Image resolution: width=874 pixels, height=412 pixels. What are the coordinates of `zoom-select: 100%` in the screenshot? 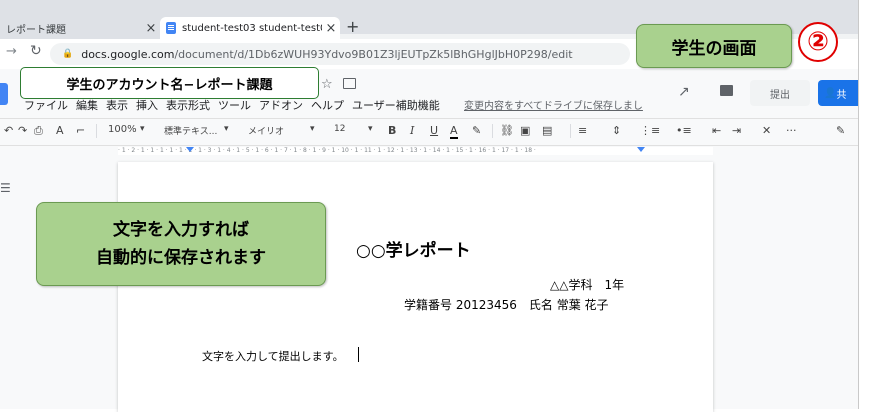 It's located at (122, 129).